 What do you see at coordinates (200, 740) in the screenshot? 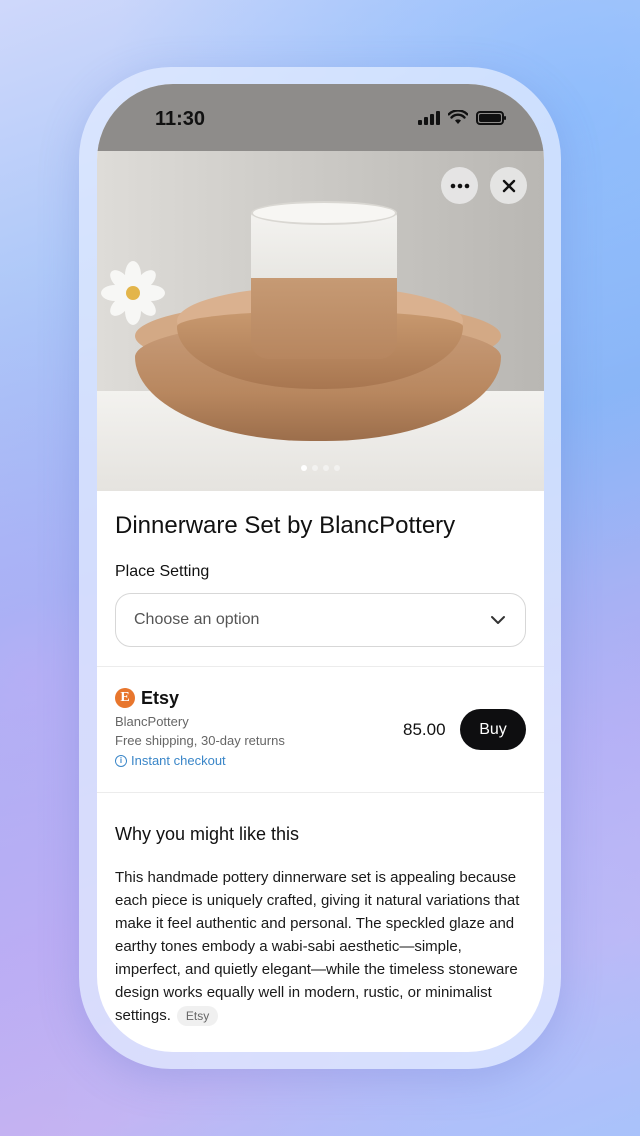
I see `shipping-info: Free shipping, 30-day returns` at bounding box center [200, 740].